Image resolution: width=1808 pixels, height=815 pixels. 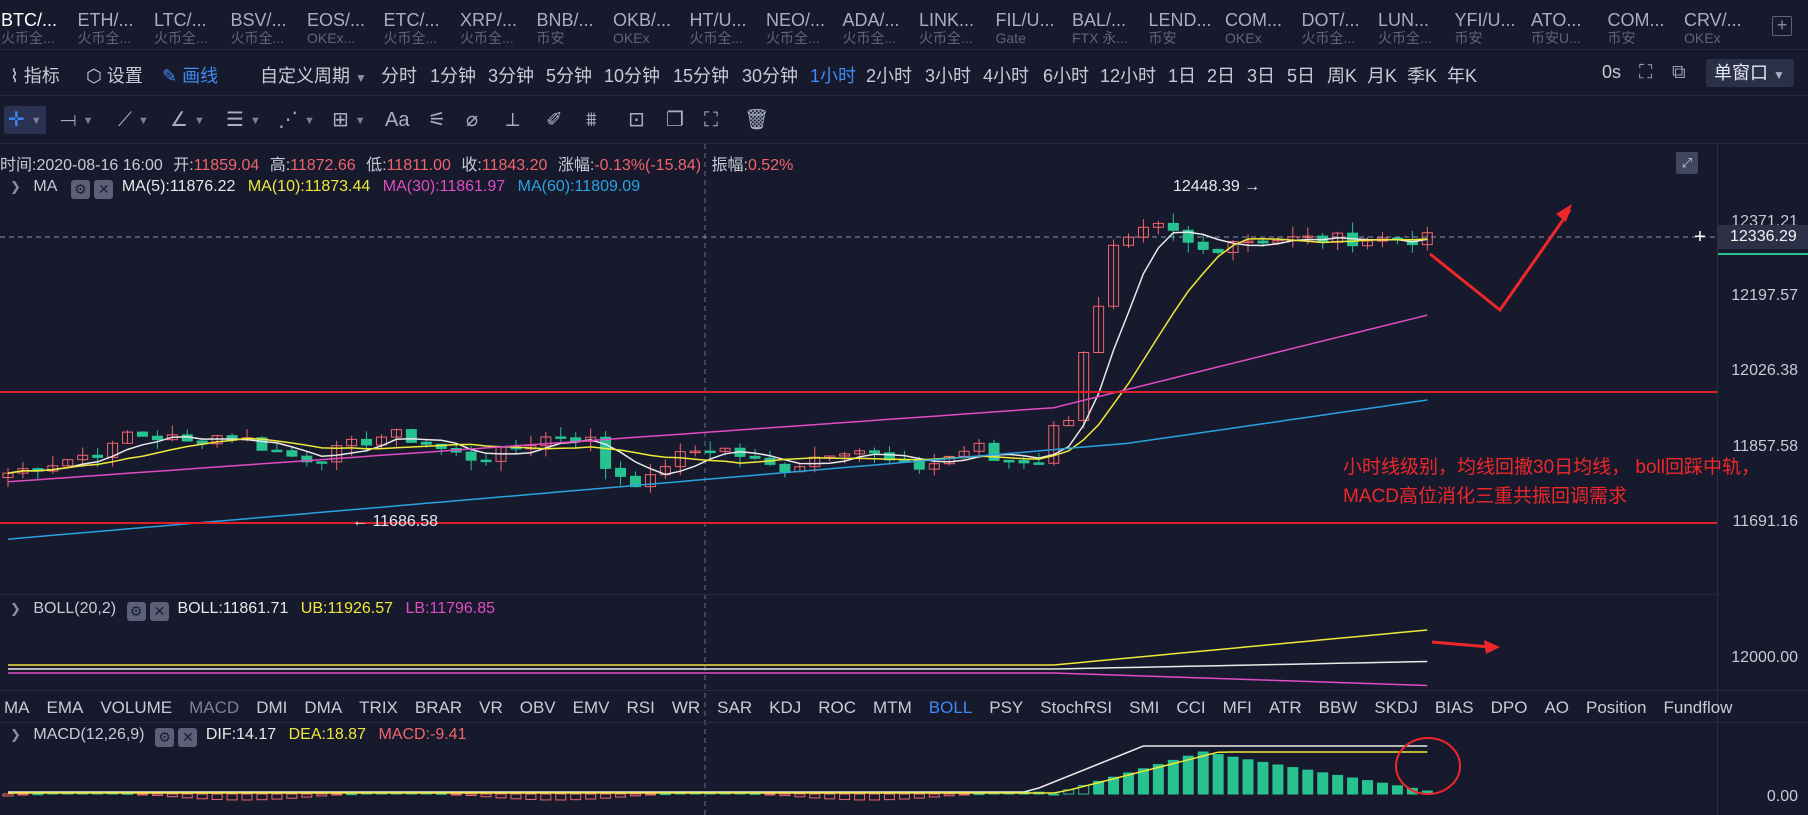 I want to click on indicator-tab: VR, so click(x=489, y=706).